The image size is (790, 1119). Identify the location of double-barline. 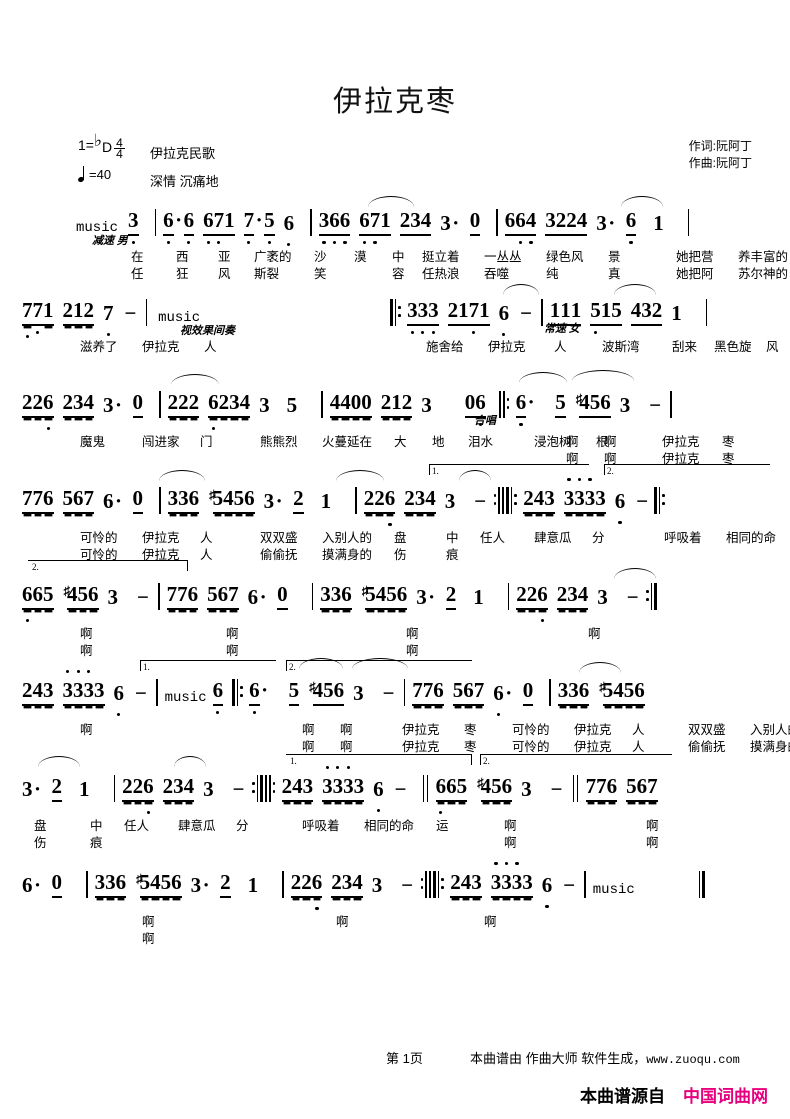
(575, 788).